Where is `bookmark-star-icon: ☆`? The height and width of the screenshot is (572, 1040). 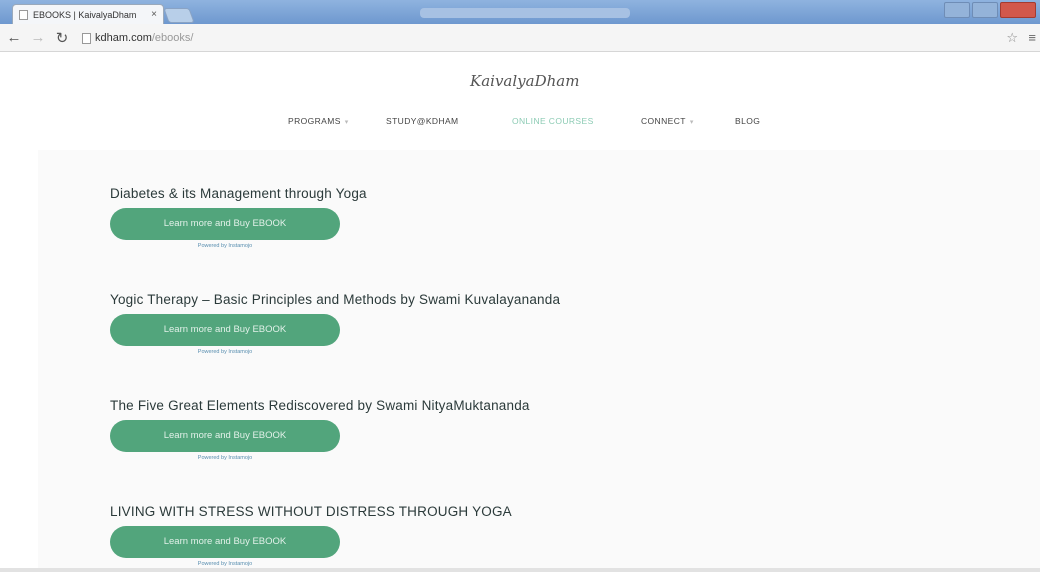
bookmark-star-icon: ☆ is located at coordinates (1012, 38).